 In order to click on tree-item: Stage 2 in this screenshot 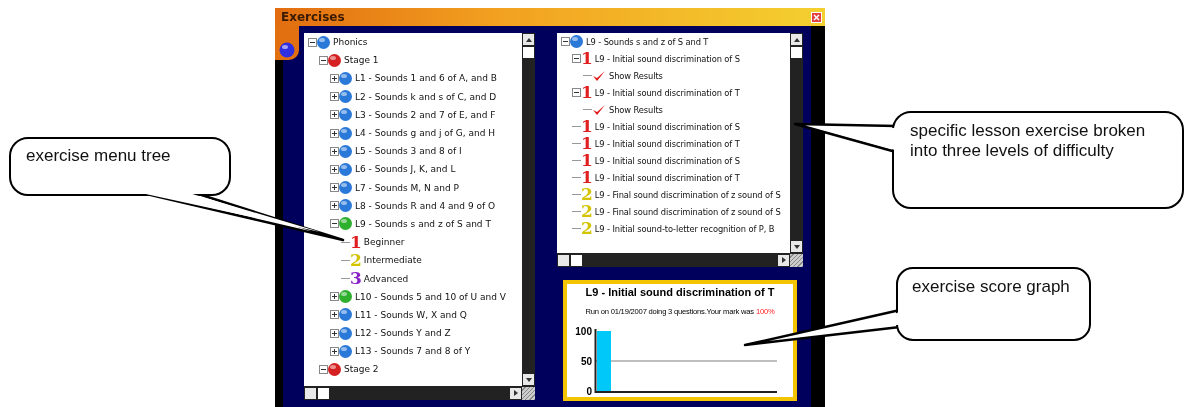, I will do `click(361, 369)`.